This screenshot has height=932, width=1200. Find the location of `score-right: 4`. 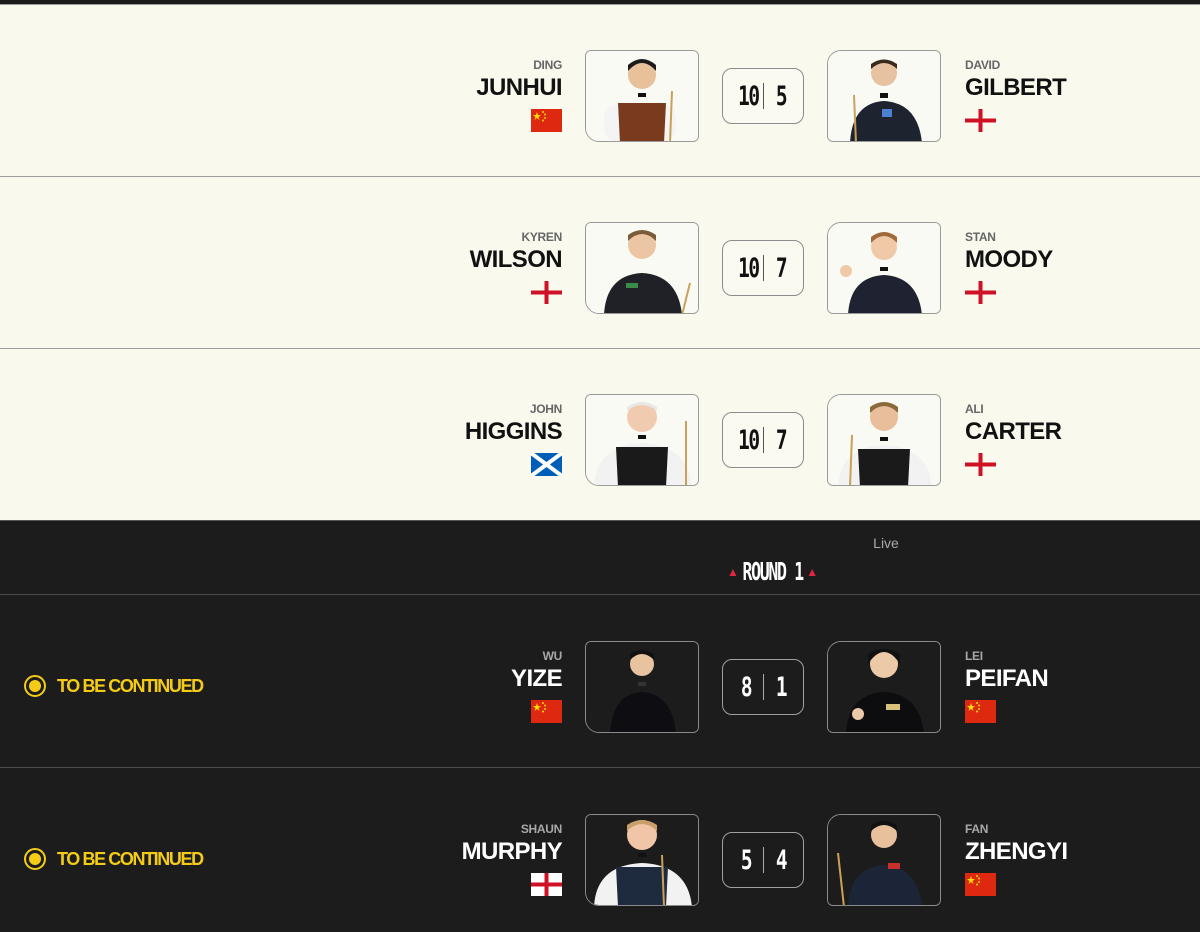

score-right: 4 is located at coordinates (781, 860).